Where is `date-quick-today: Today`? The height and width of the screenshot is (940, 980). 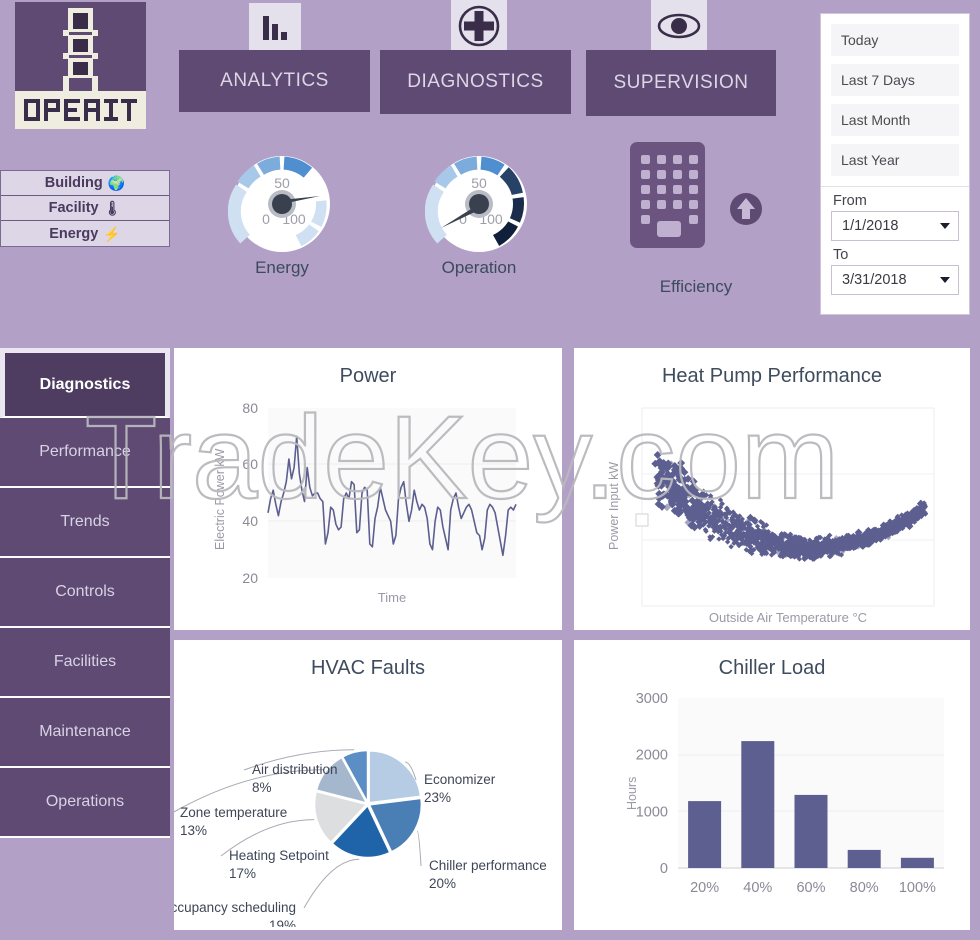
date-quick-today: Today is located at coordinates (895, 40).